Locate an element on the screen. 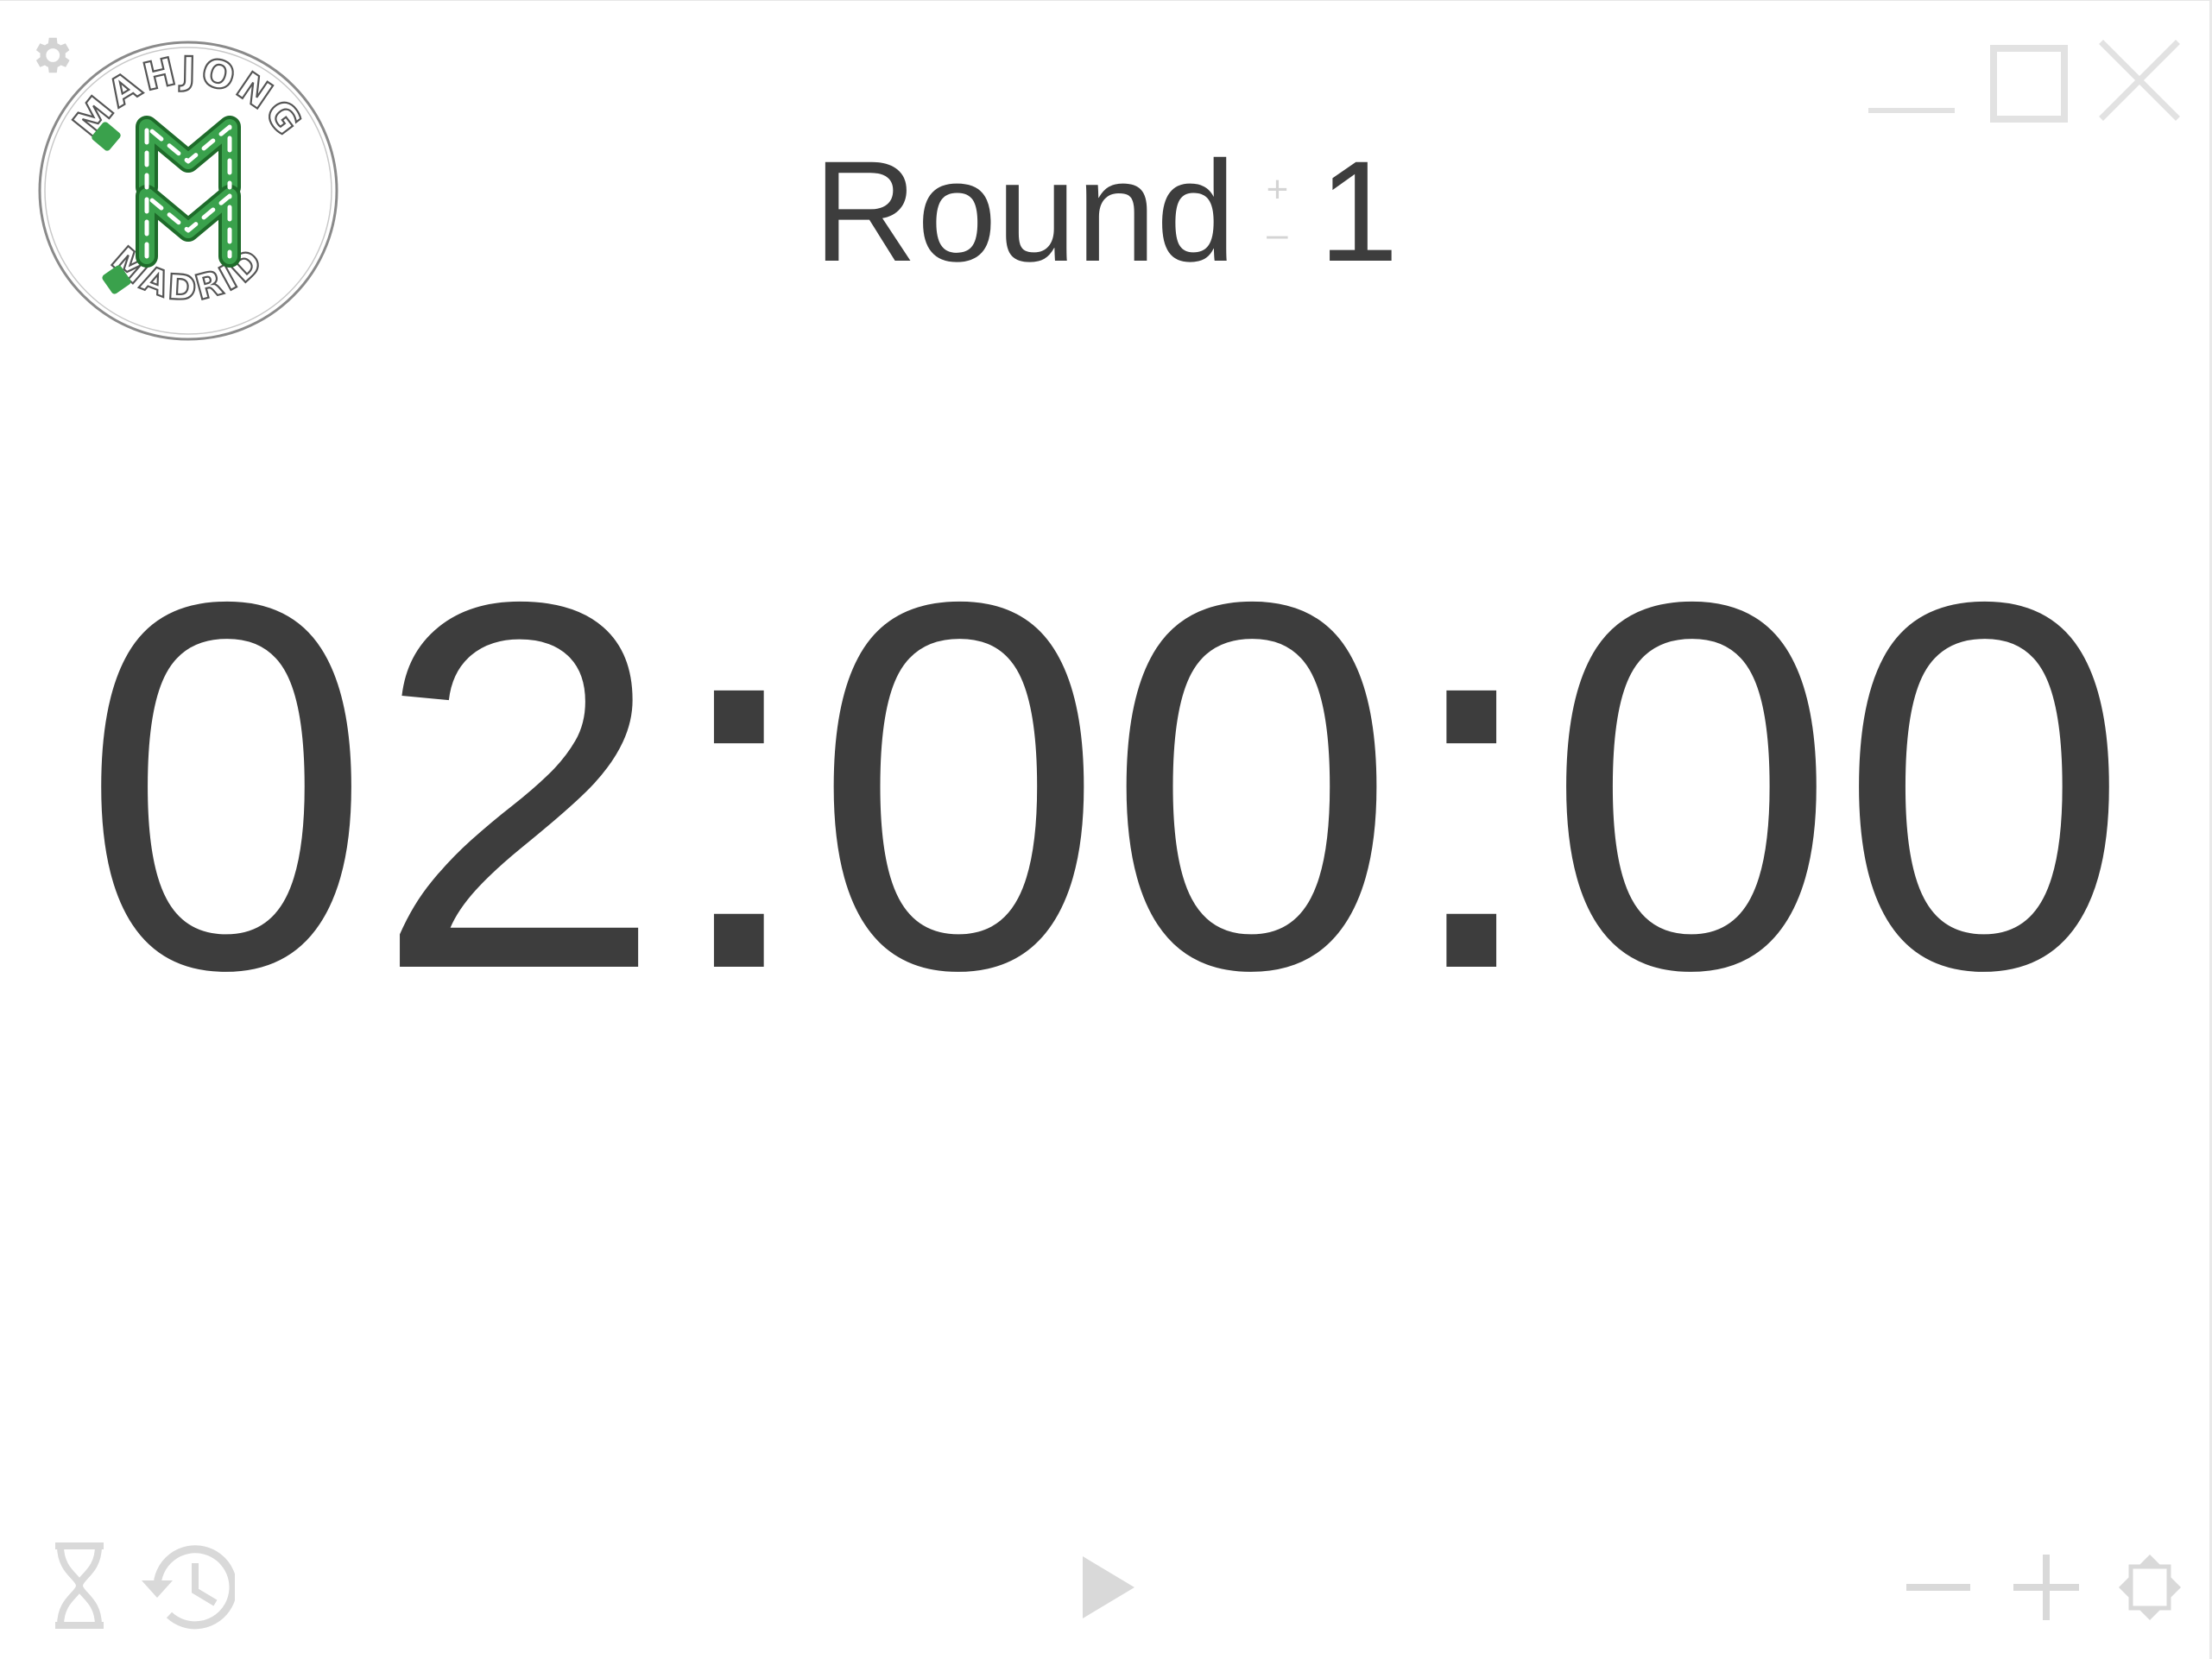 This screenshot has width=2212, height=1659. history-icon is located at coordinates (186, 1587).